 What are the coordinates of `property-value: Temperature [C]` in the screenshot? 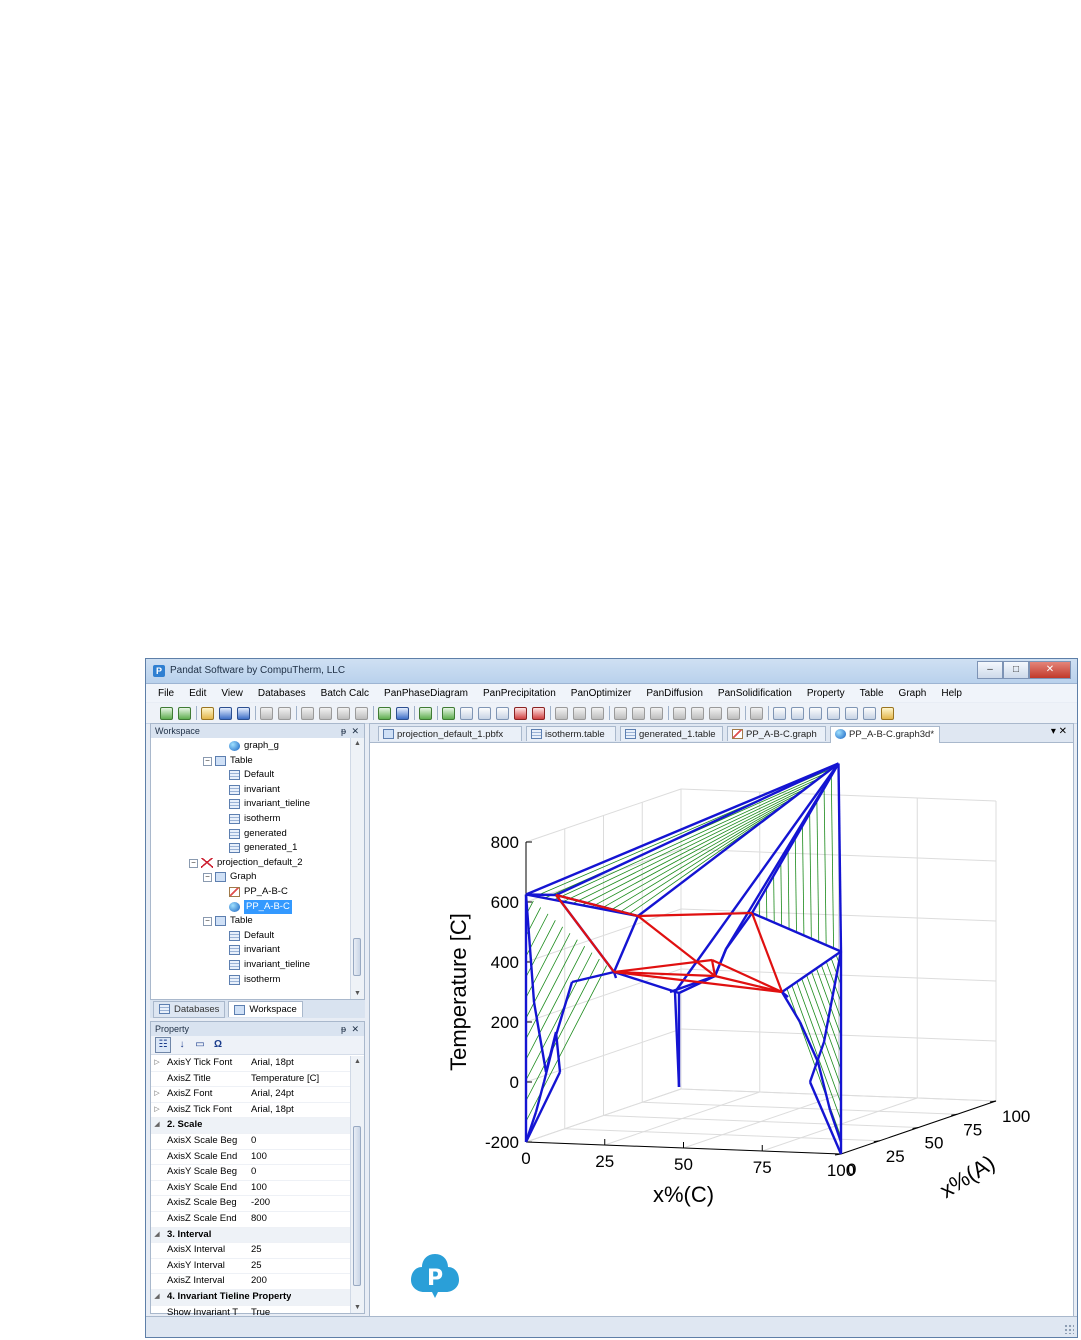 It's located at (300, 1079).